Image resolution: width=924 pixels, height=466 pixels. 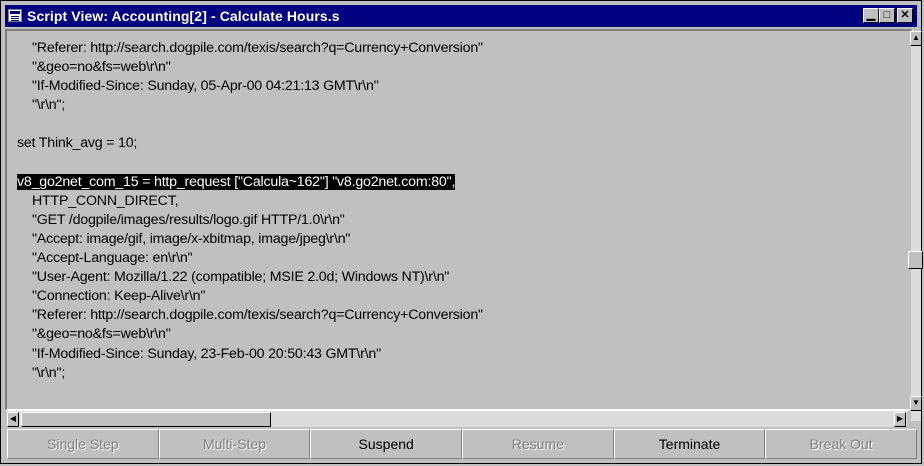 What do you see at coordinates (146, 419) in the screenshot?
I see `horizontal-scroll-thumb` at bounding box center [146, 419].